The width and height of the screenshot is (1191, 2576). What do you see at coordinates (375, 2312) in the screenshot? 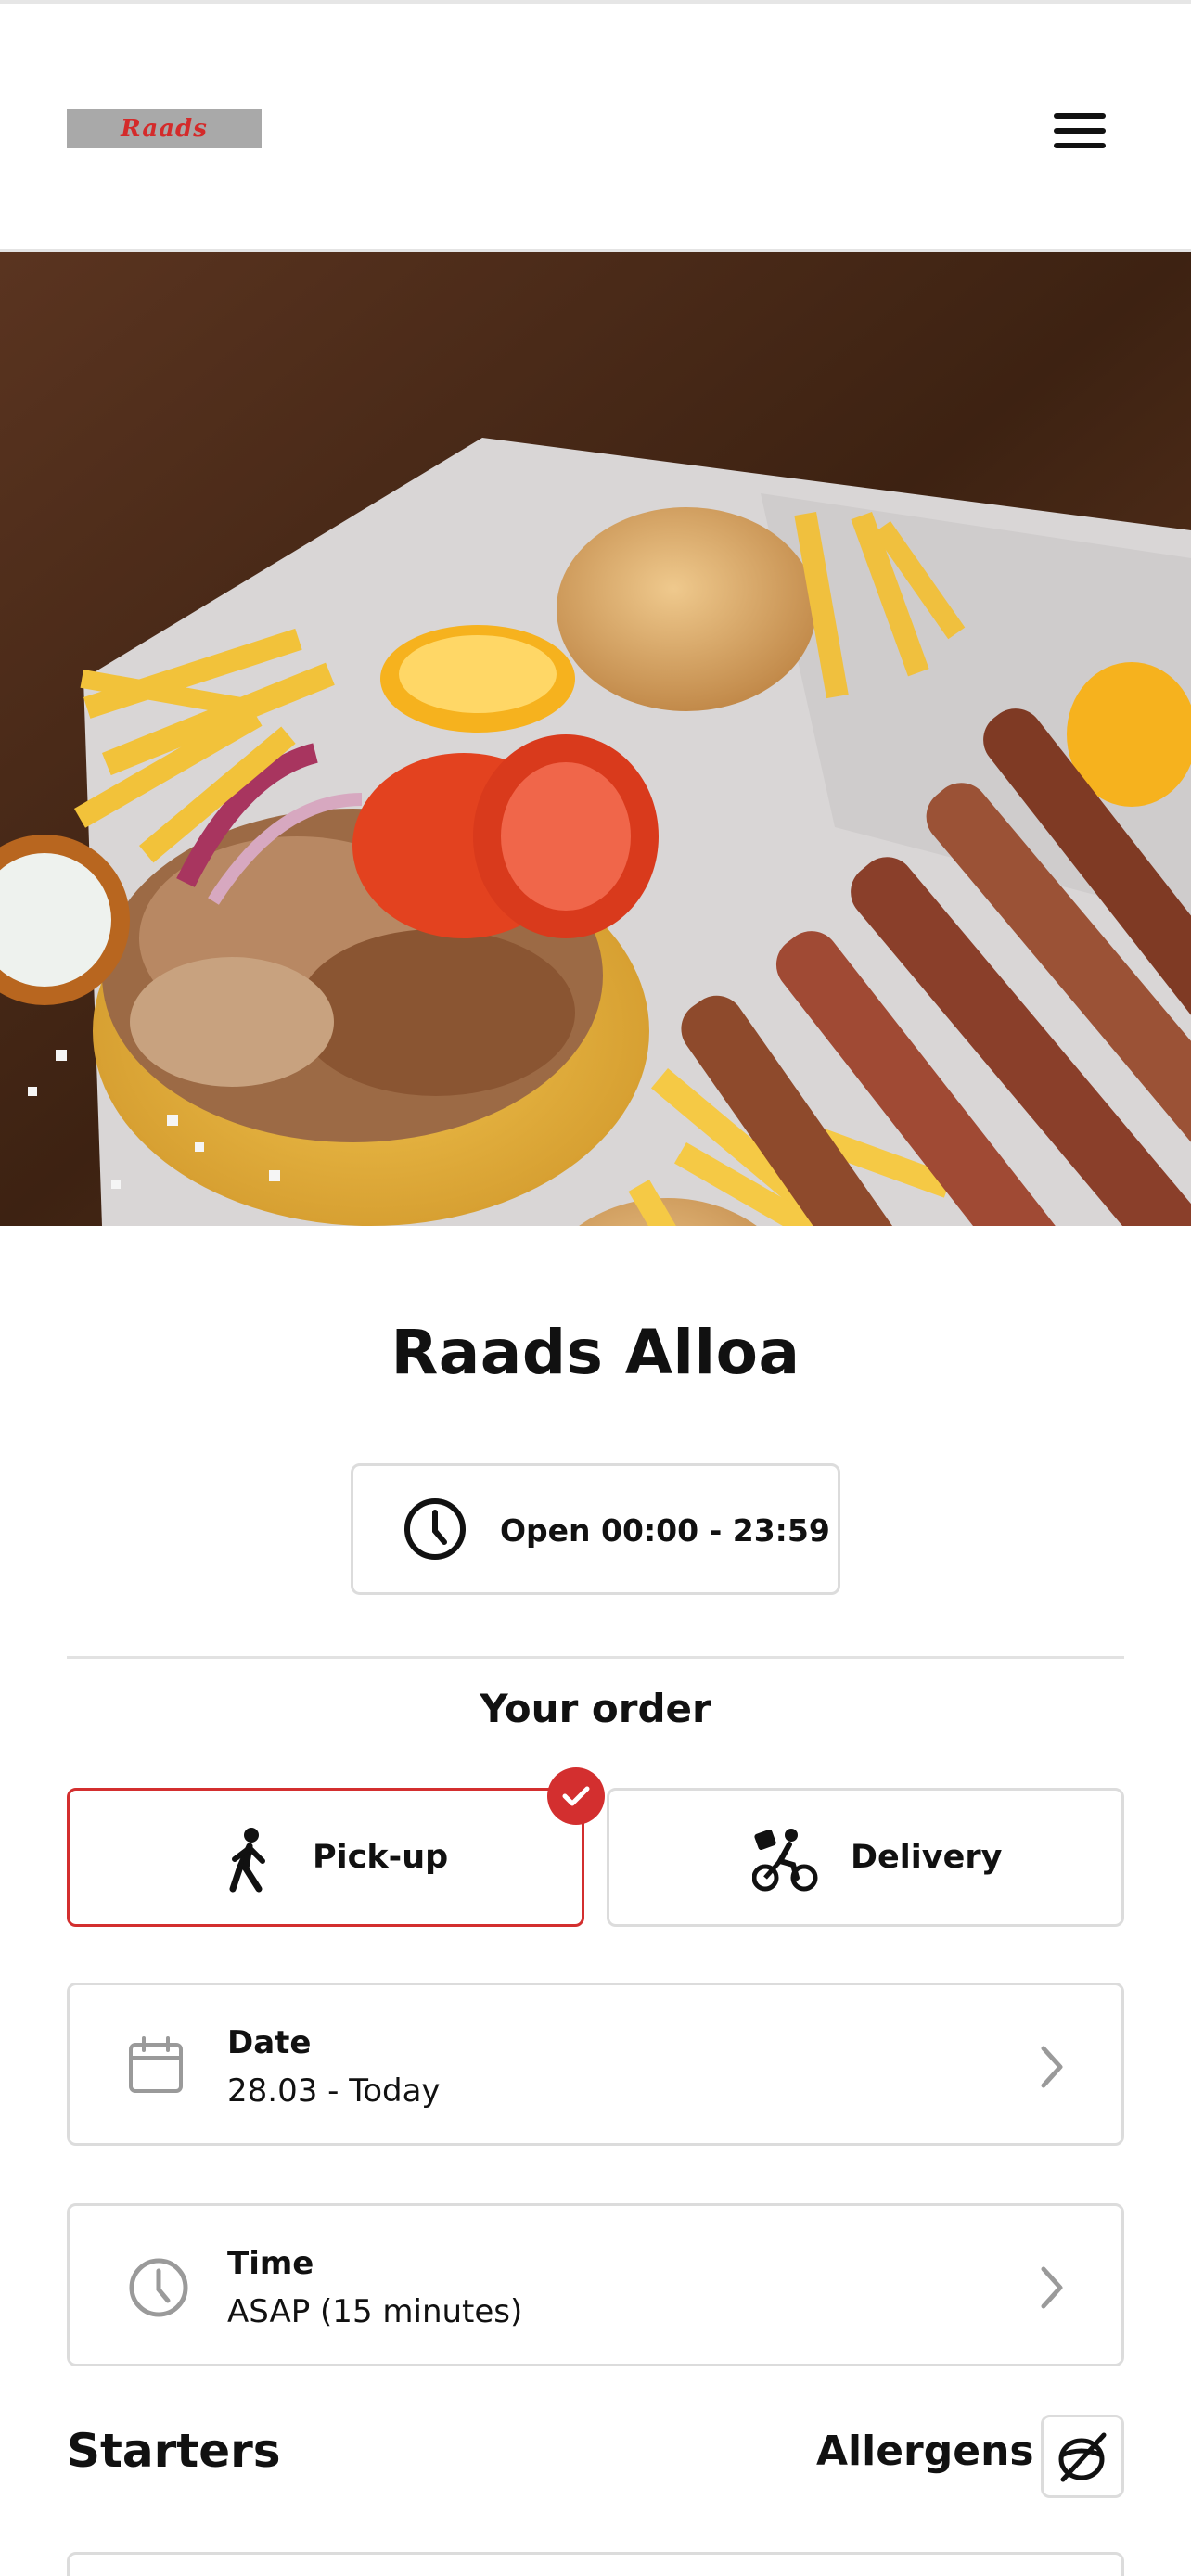
I see `time-value: ASAP (15 minutes)` at bounding box center [375, 2312].